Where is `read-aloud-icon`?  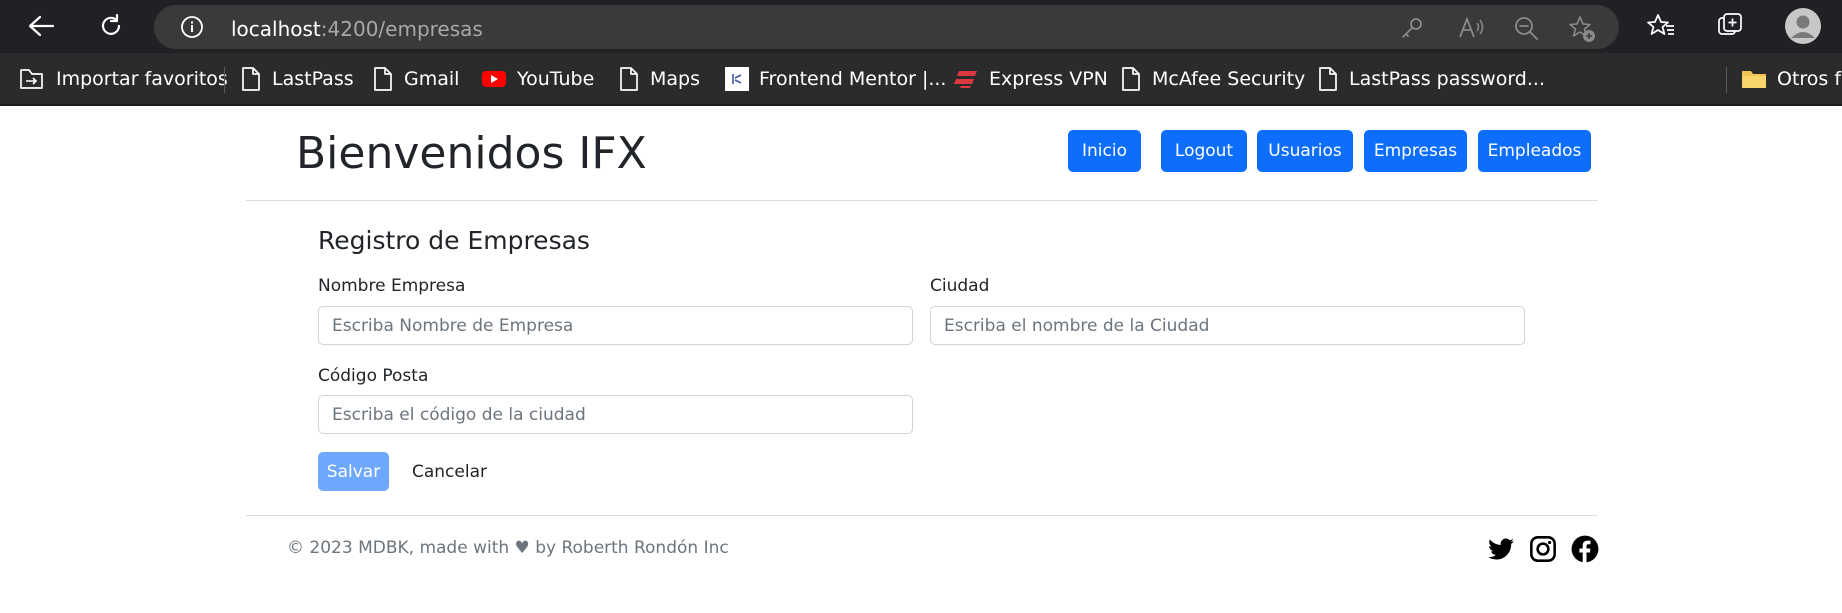
read-aloud-icon is located at coordinates (1470, 28).